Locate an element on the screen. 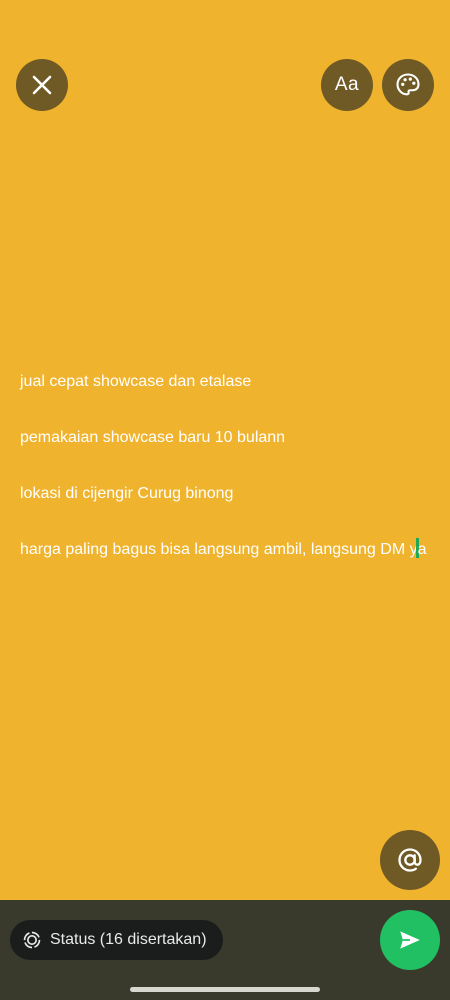  font-style-button: Aa is located at coordinates (347, 85).